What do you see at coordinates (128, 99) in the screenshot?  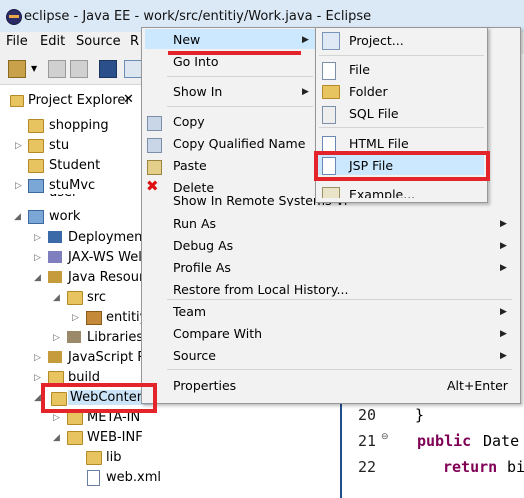 I see `close-icon: ✕` at bounding box center [128, 99].